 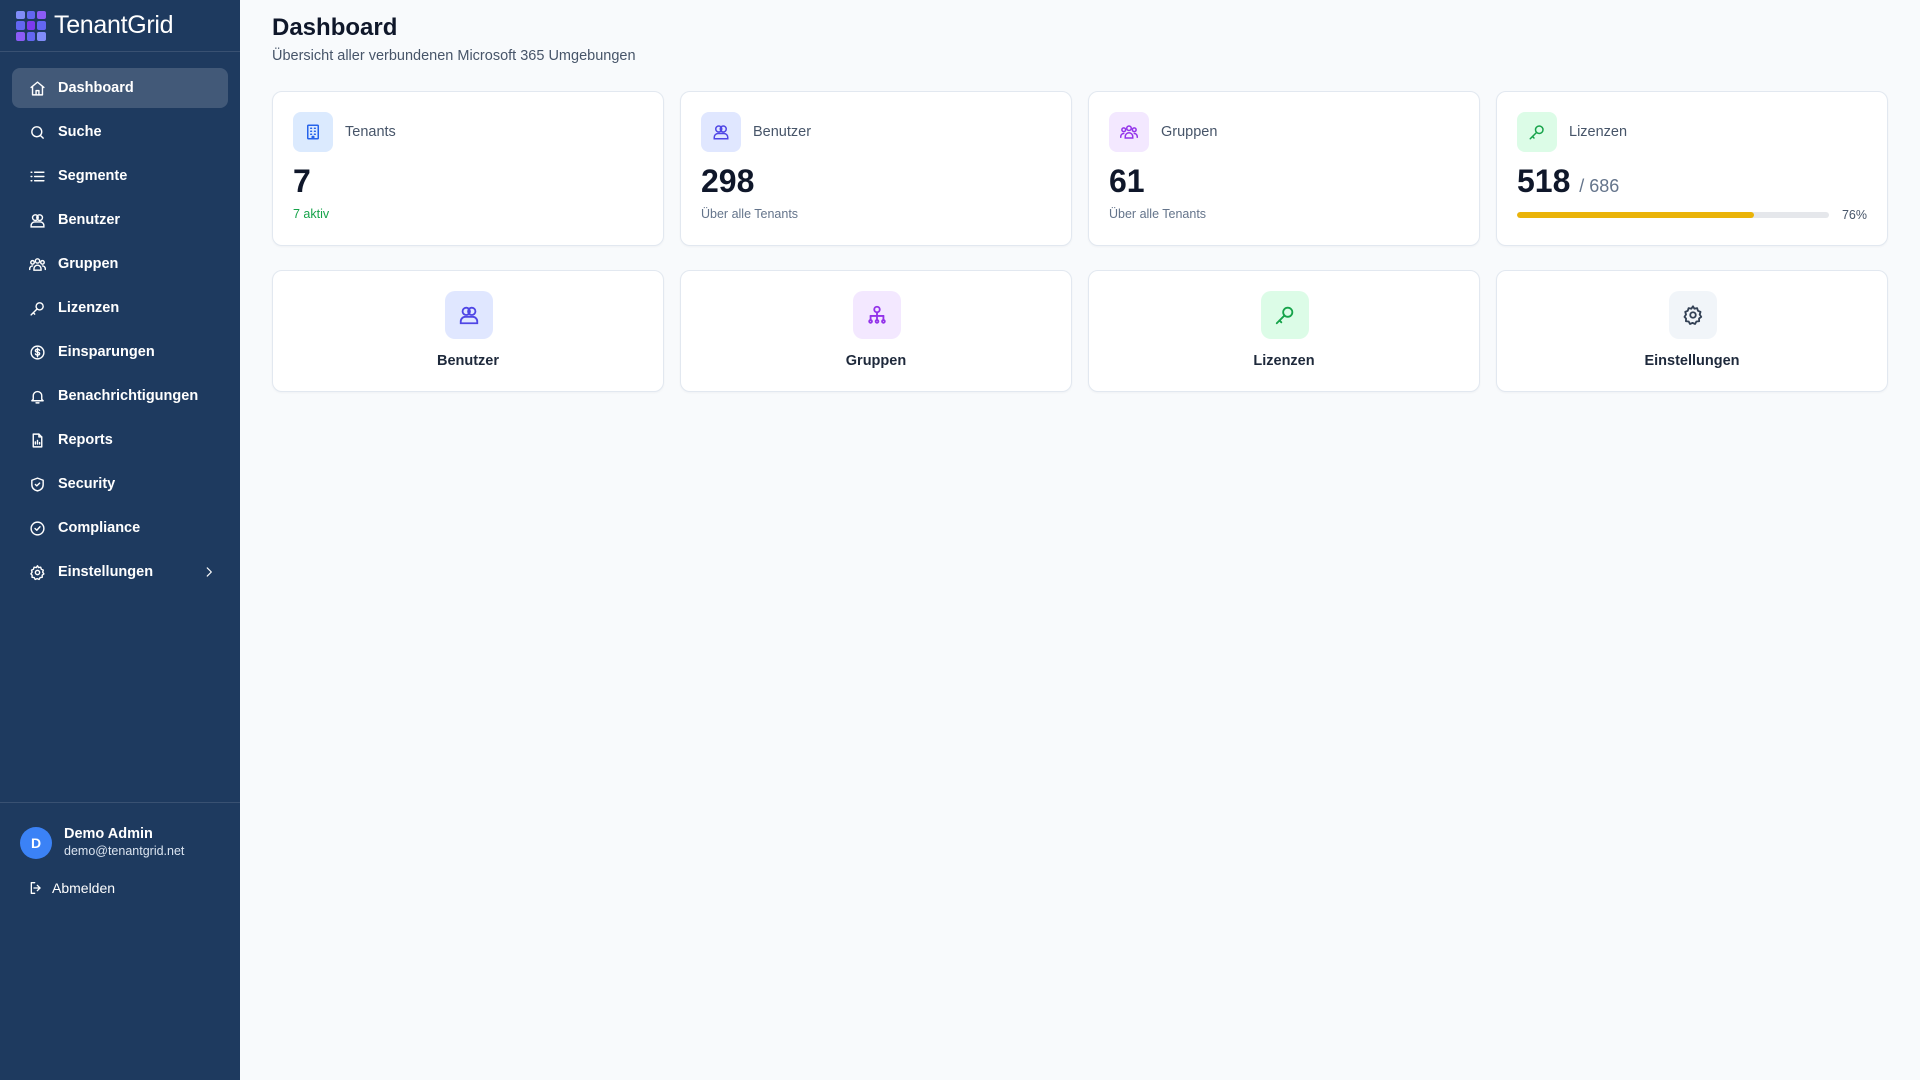 I want to click on licenses-total: / 686, so click(x=1599, y=186).